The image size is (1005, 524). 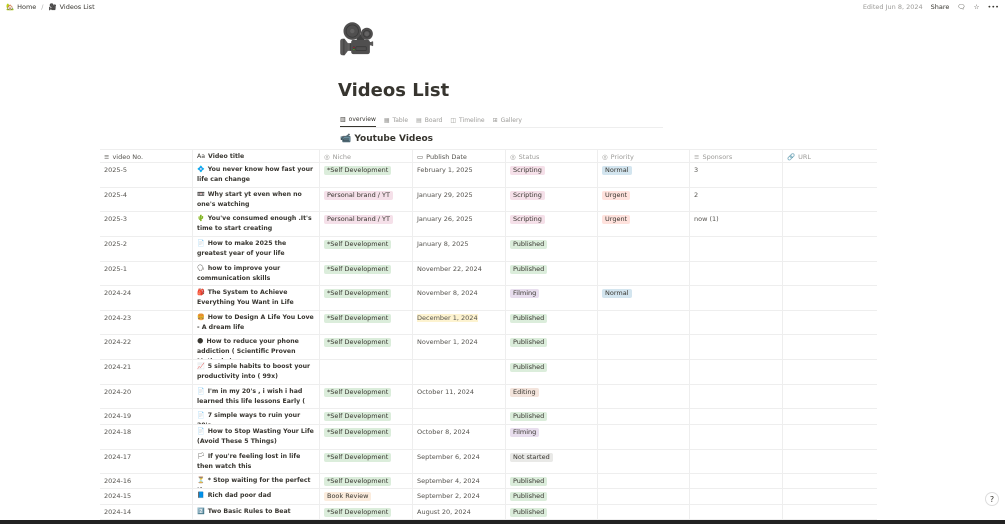 I want to click on status-tag: Scripting, so click(x=527, y=195).